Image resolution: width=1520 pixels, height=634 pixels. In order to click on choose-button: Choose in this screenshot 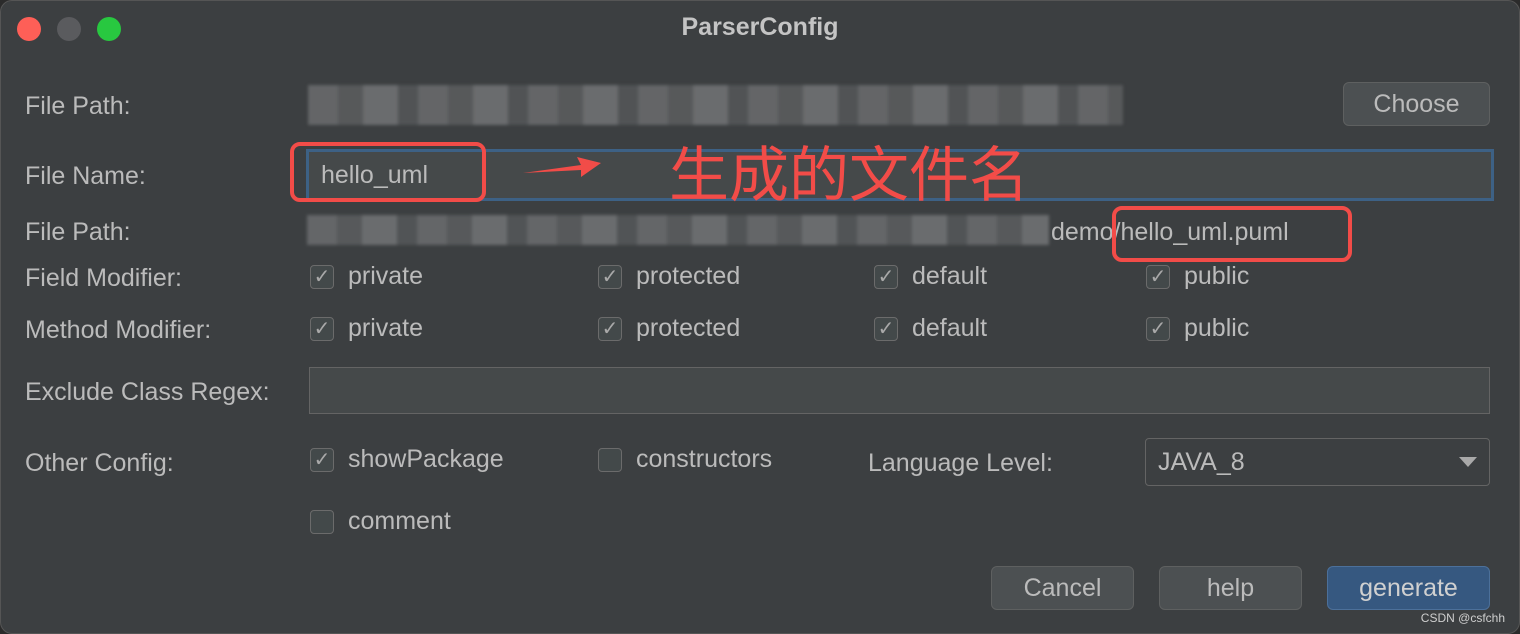, I will do `click(1416, 104)`.